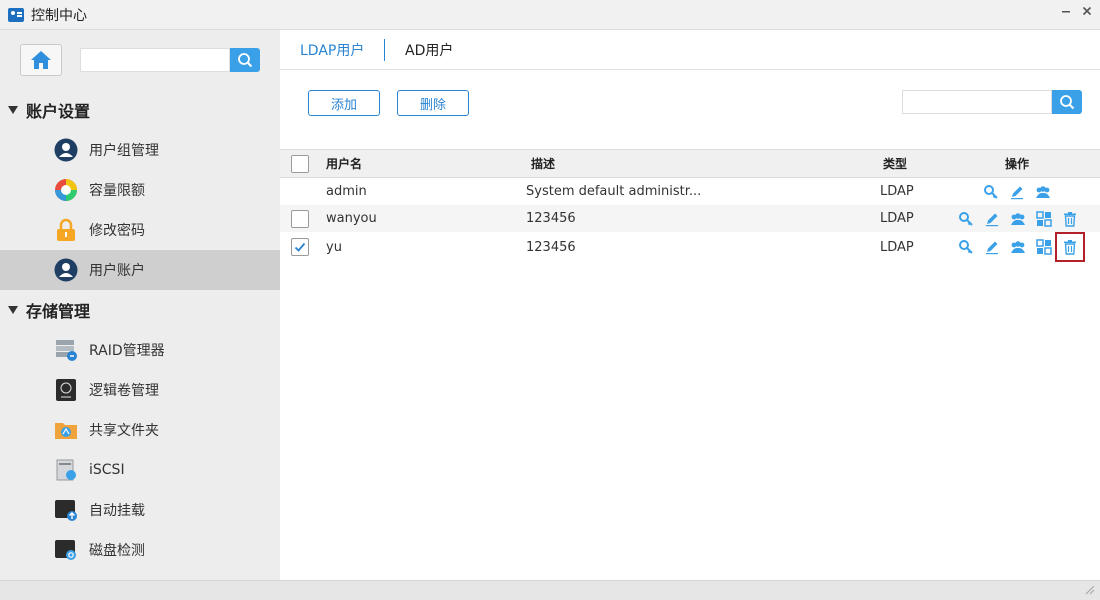 The height and width of the screenshot is (600, 1100). What do you see at coordinates (429, 50) in the screenshot?
I see `tab-ad-users: AD用户` at bounding box center [429, 50].